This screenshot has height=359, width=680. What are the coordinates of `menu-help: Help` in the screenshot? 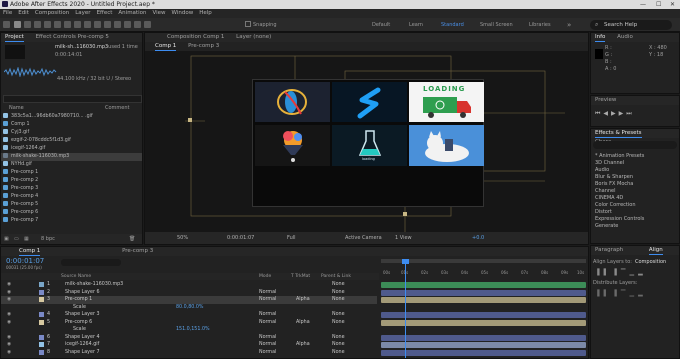 It's located at (205, 13).